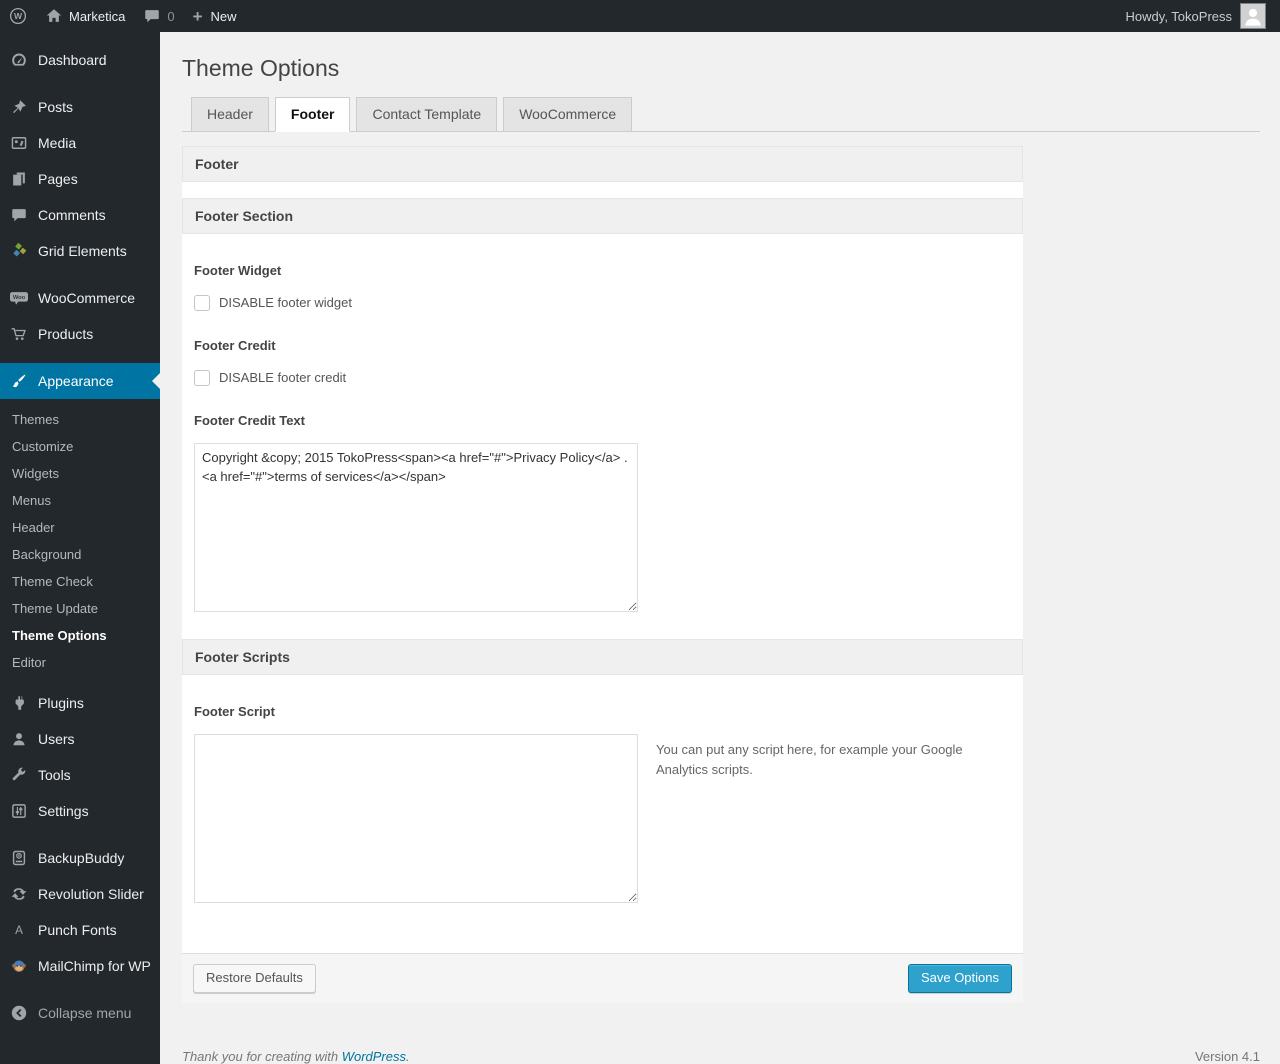  Describe the element at coordinates (85, 16) in the screenshot. I see `site-name-menu: Marketica` at that location.